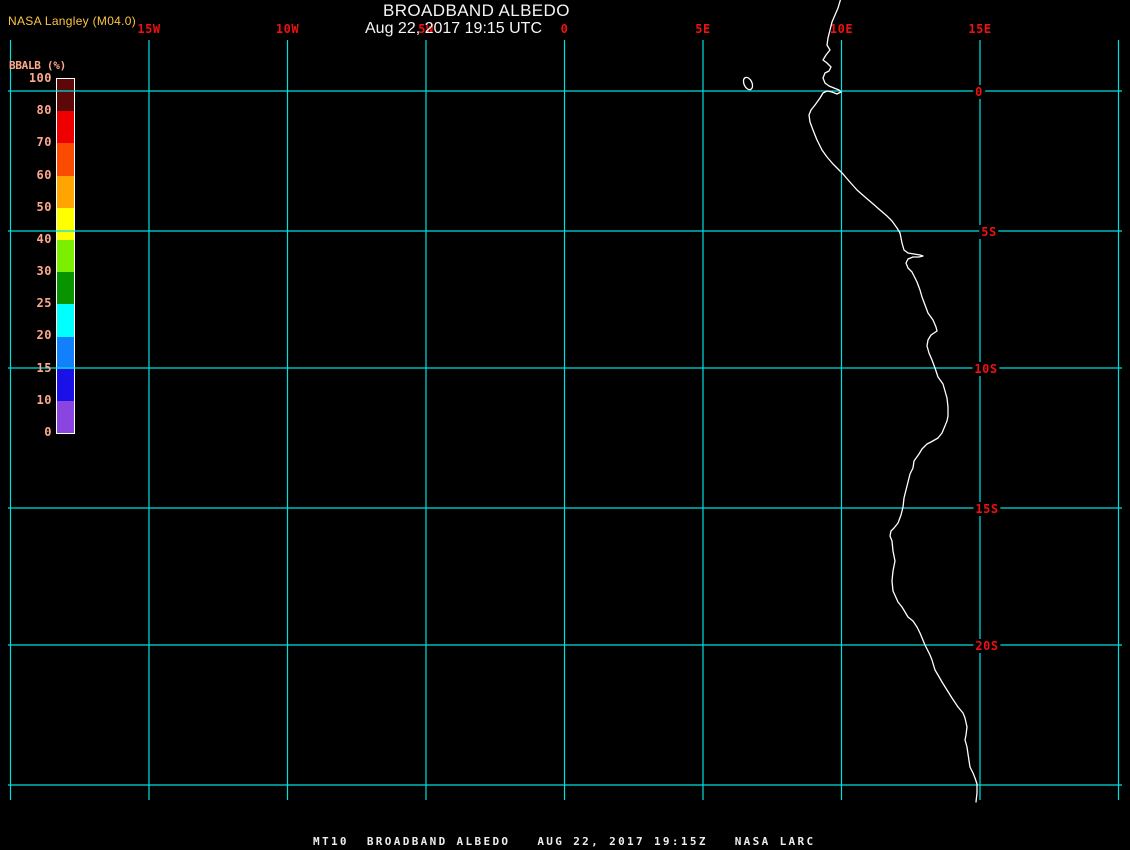 The height and width of the screenshot is (850, 1130). I want to click on colorbar-tick-0: 0, so click(48, 432).